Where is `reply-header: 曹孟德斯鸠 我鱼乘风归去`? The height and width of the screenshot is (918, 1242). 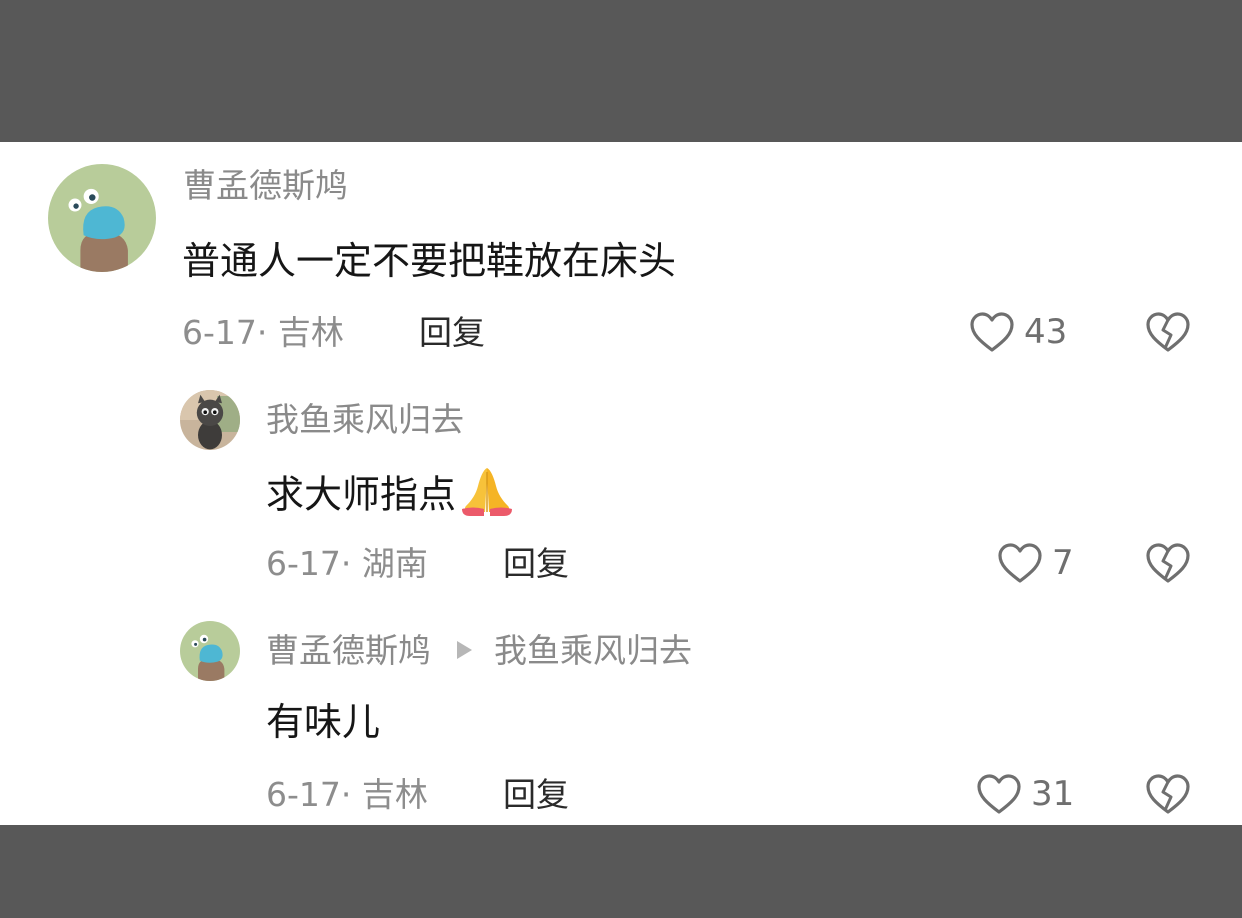 reply-header: 曹孟德斯鸠 我鱼乘风归去 is located at coordinates (479, 651).